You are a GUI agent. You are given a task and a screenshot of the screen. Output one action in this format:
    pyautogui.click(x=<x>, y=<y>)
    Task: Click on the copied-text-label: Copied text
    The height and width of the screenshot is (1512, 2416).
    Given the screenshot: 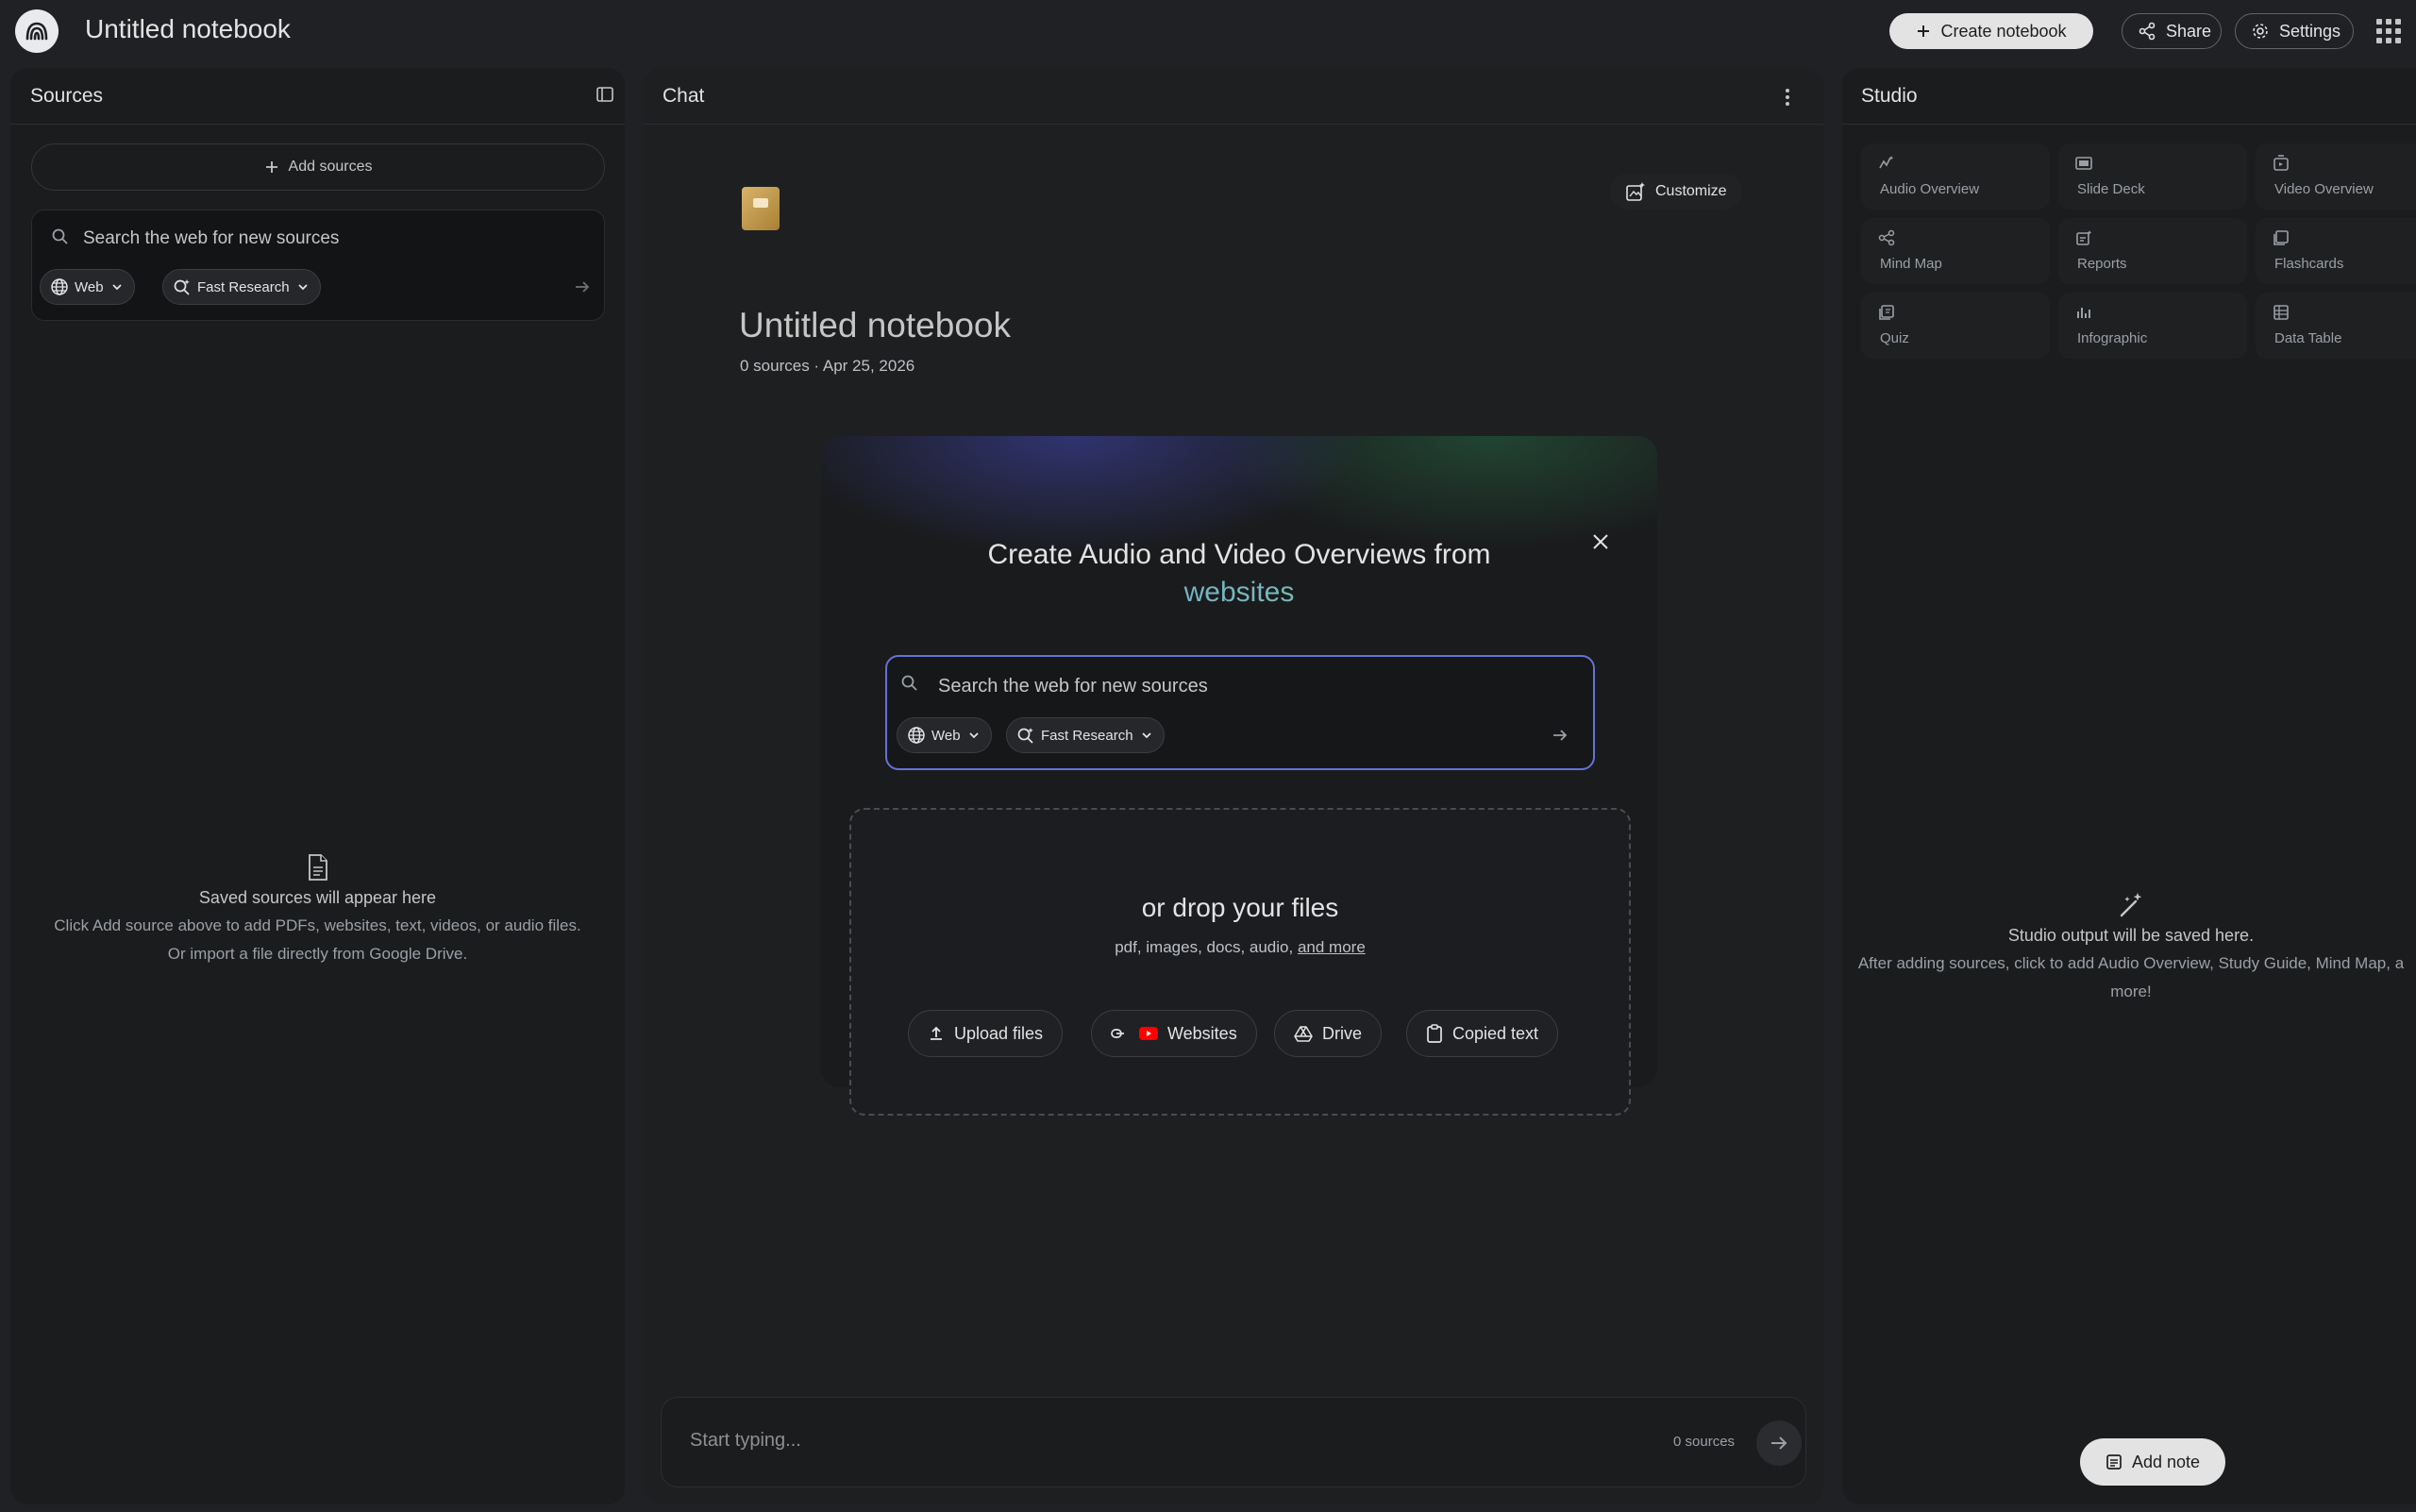 What is the action you would take?
    pyautogui.click(x=1496, y=1033)
    